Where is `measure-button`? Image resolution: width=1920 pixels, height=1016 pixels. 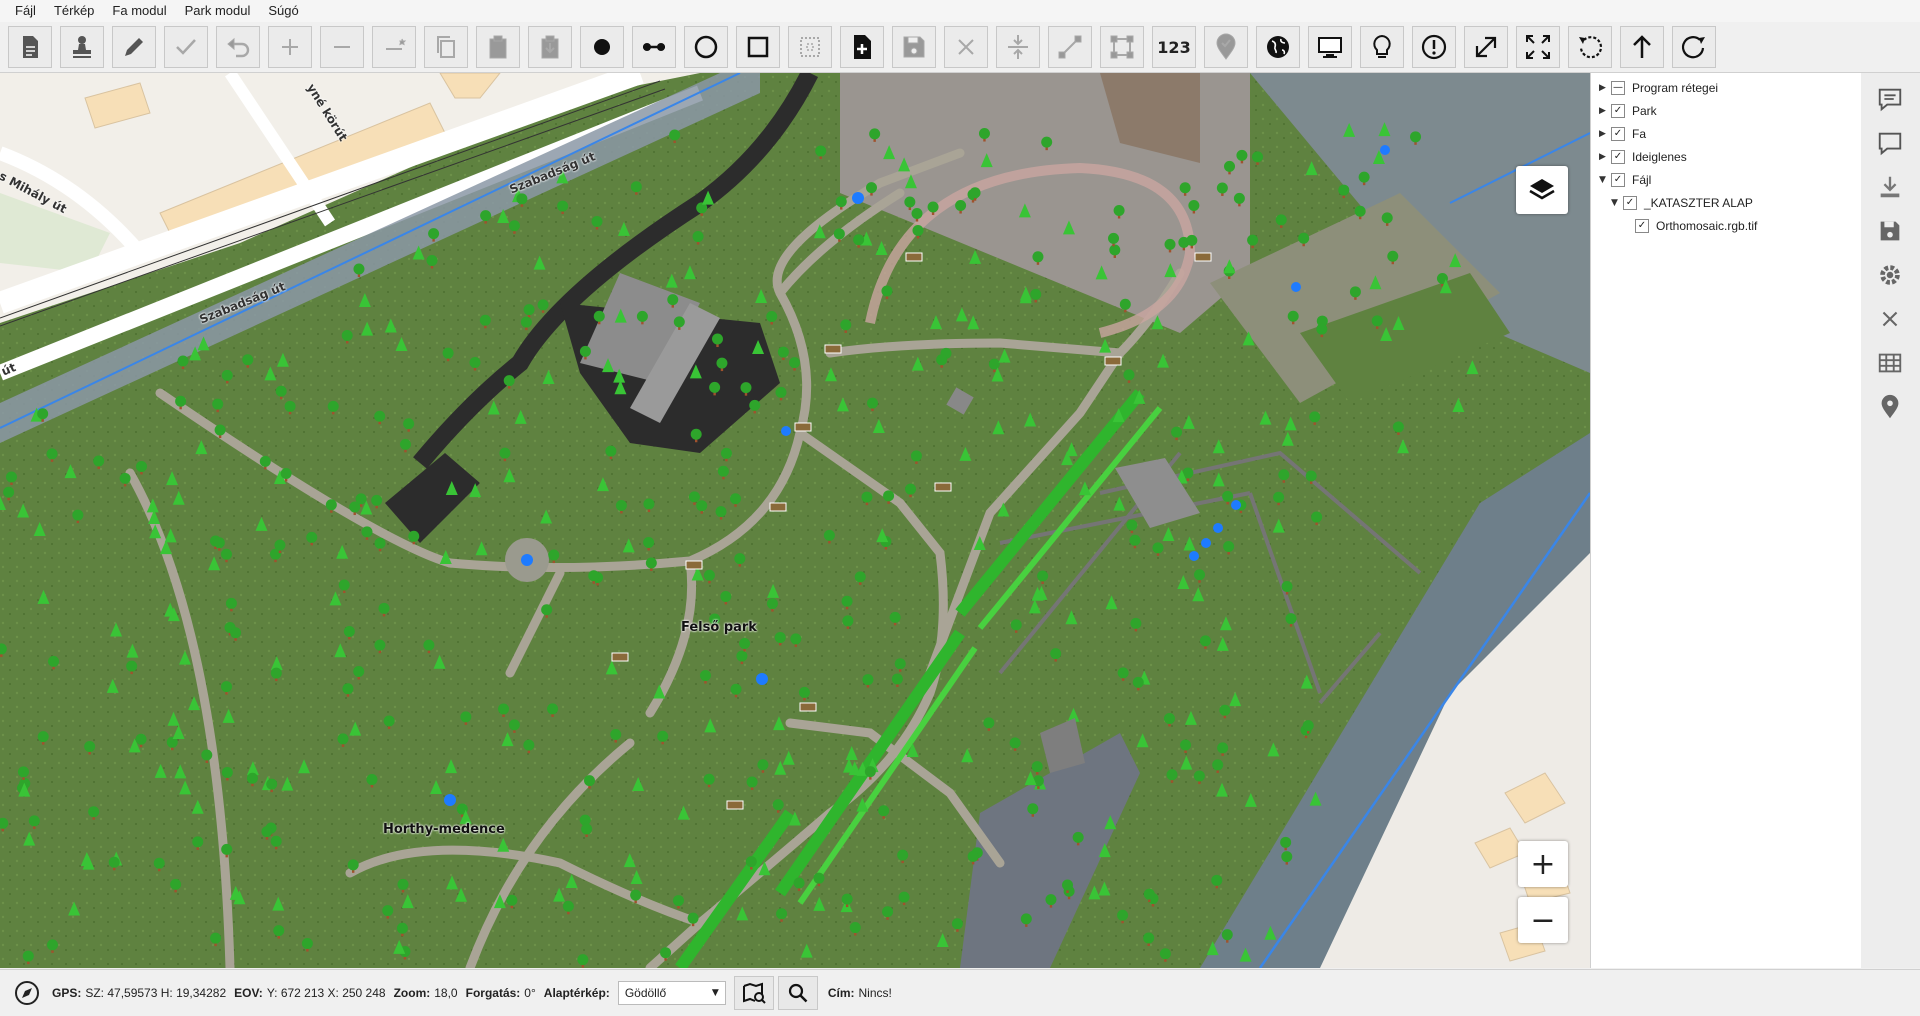
measure-button is located at coordinates (1070, 47).